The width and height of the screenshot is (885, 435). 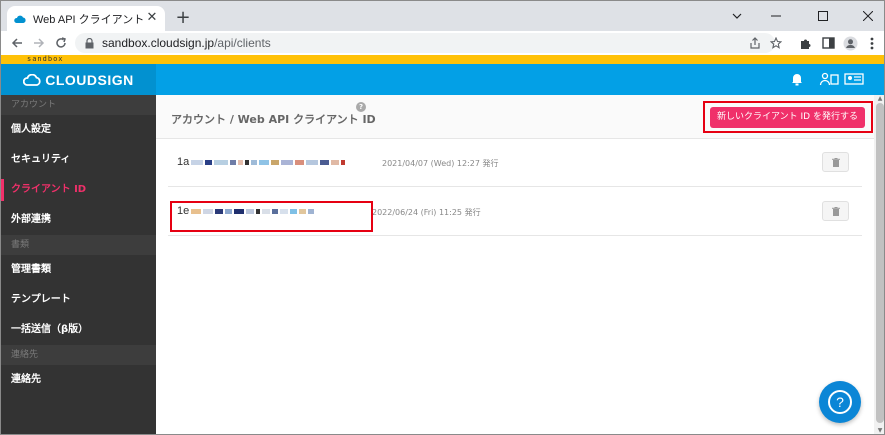 What do you see at coordinates (880, 431) in the screenshot?
I see `scroll-down-arrow-icon: ▼` at bounding box center [880, 431].